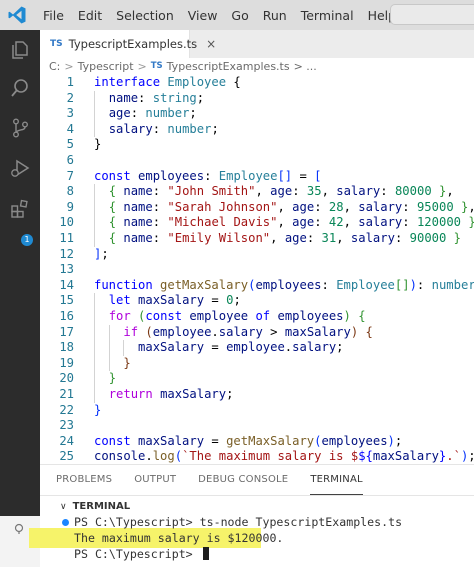 This screenshot has height=567, width=474. Describe the element at coordinates (257, 114) in the screenshot. I see `code-line: 3 age: number;` at that location.